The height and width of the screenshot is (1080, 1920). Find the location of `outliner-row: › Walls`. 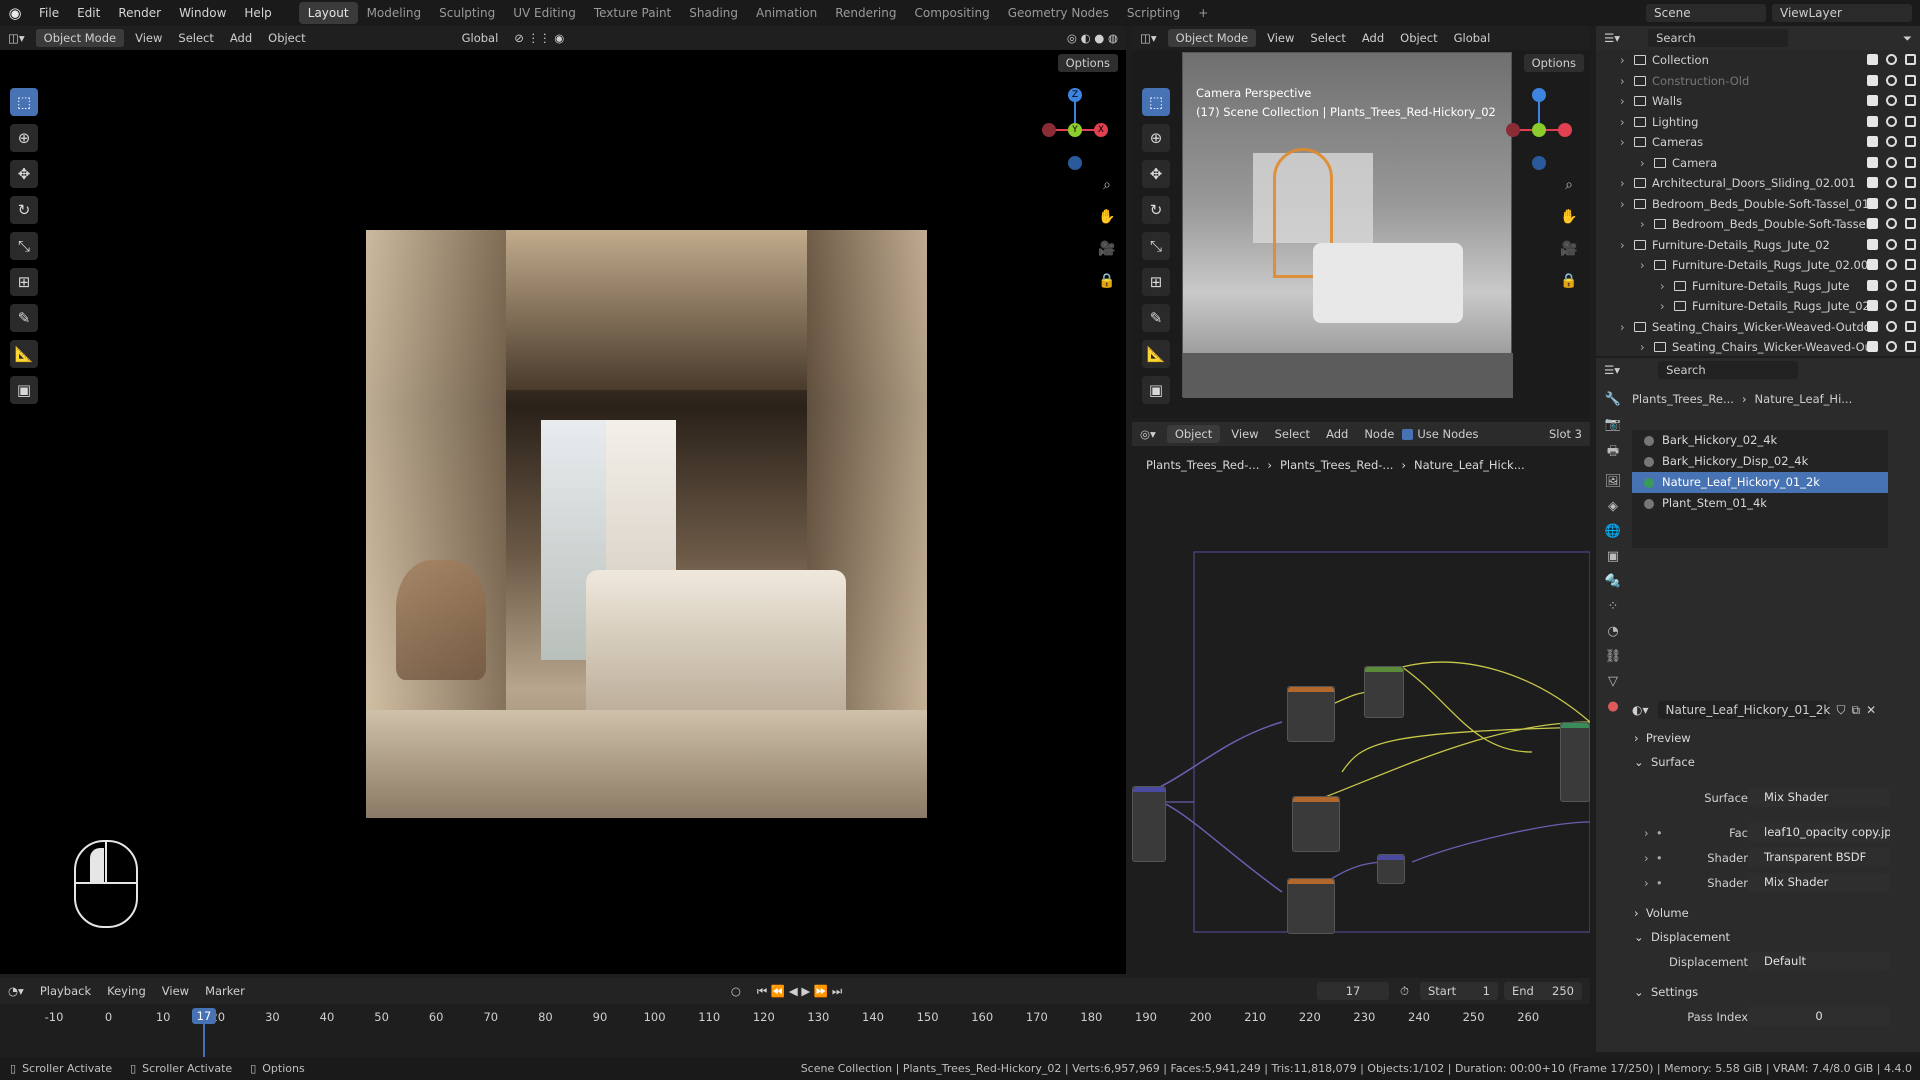

outliner-row: › Walls is located at coordinates (1763, 101).